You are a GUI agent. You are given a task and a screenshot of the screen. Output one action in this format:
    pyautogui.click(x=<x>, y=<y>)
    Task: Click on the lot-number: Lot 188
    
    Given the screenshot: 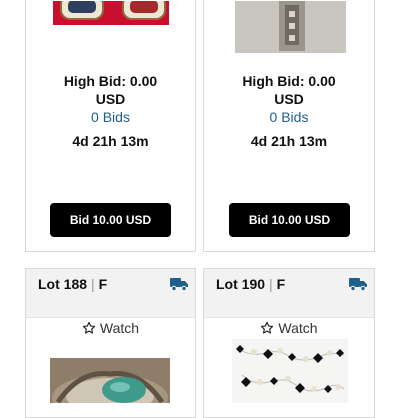 What is the action you would take?
    pyautogui.click(x=63, y=284)
    